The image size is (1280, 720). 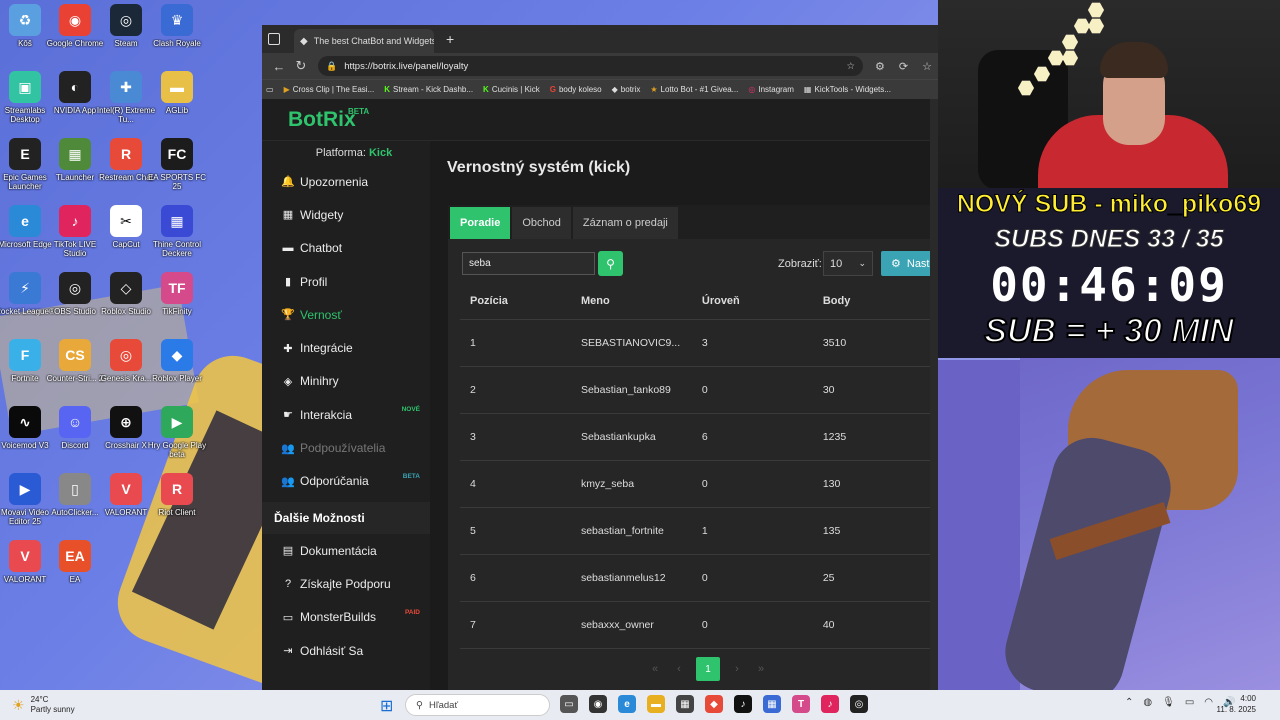 I want to click on bookmark-item: Gbody koleso, so click(x=576, y=89).